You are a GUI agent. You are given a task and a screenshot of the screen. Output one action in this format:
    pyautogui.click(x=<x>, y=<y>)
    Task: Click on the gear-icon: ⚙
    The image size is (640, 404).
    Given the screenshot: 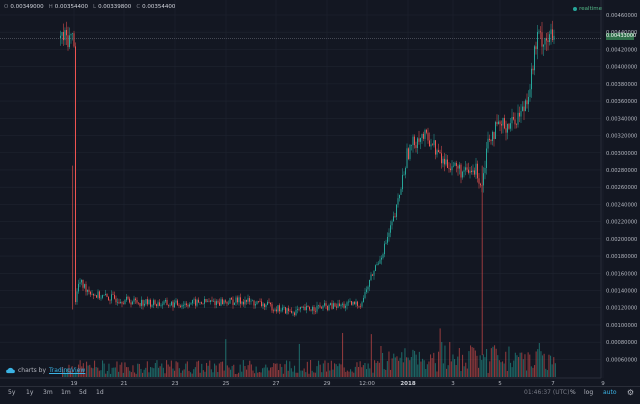 What is the action you would take?
    pyautogui.click(x=630, y=392)
    